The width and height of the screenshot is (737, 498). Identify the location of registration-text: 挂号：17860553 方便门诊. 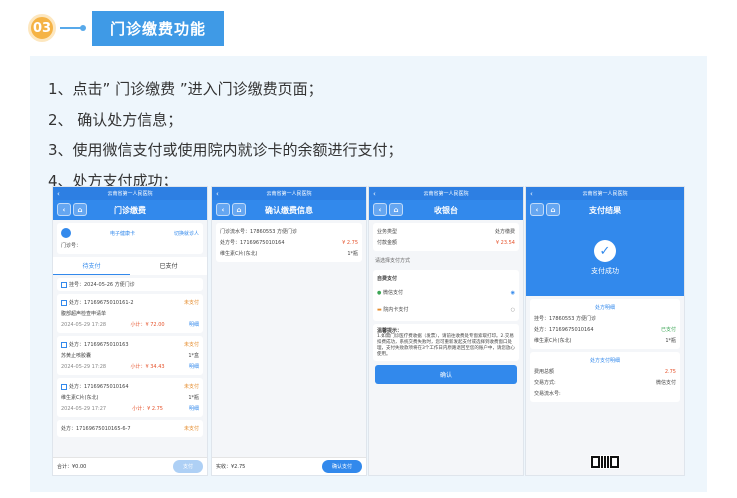
(565, 319).